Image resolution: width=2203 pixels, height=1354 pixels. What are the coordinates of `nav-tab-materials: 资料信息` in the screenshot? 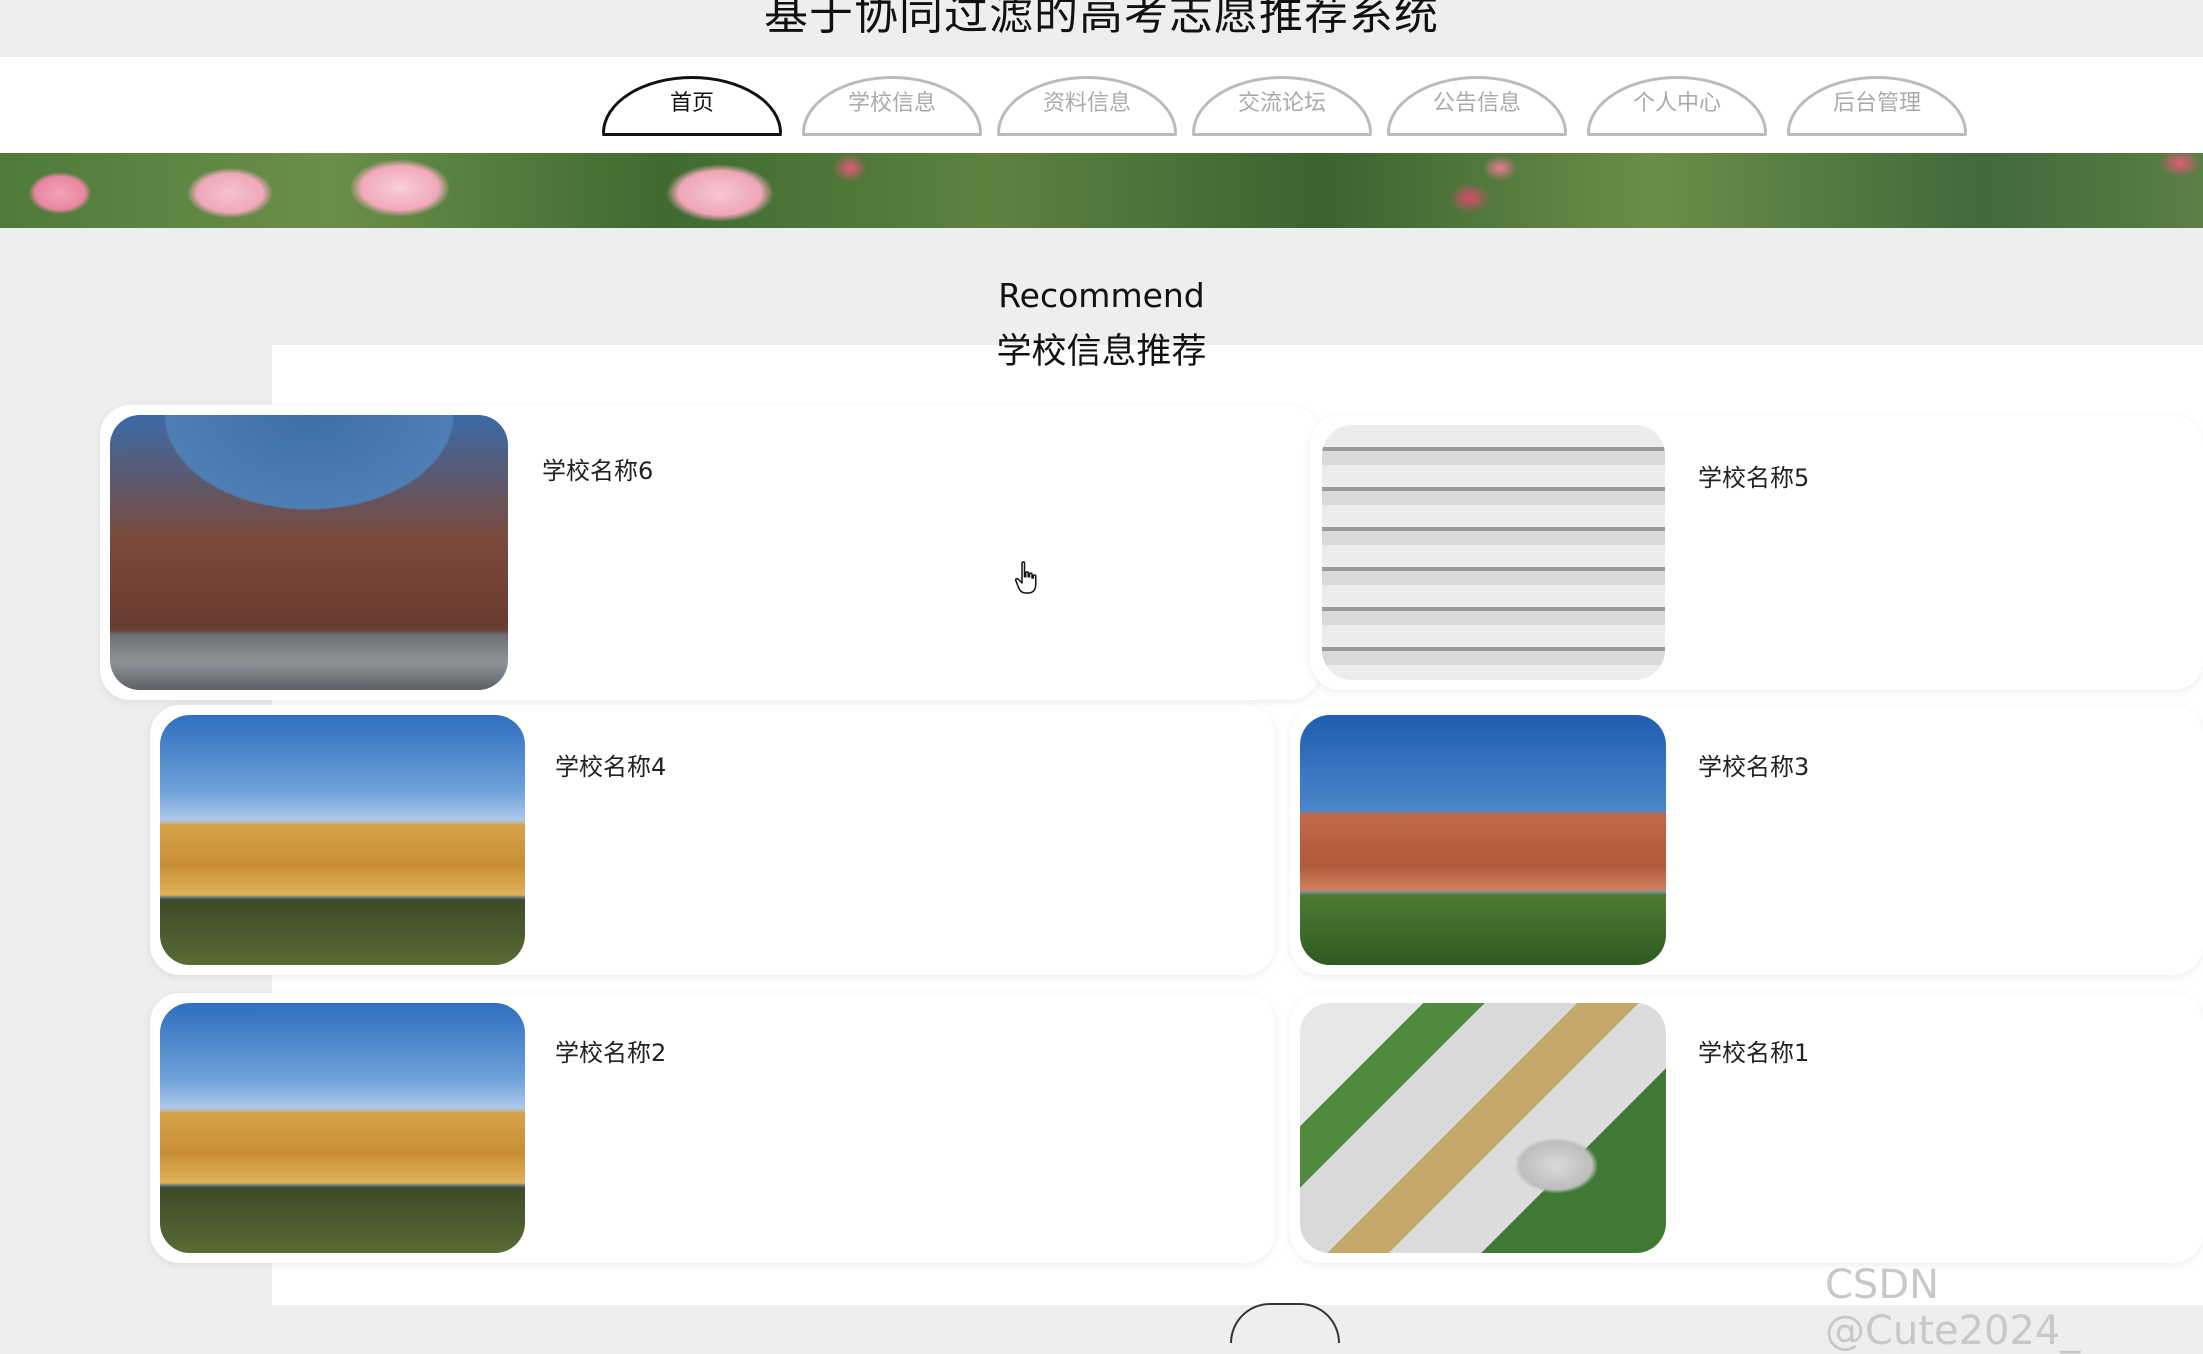 It's located at (1087, 106).